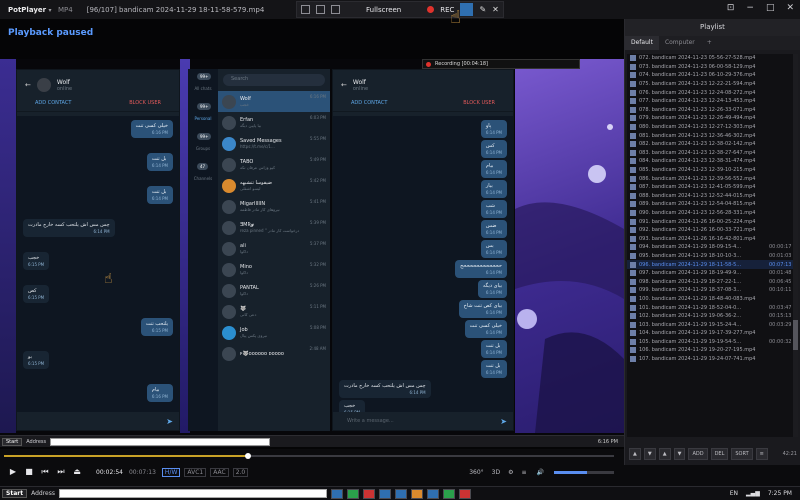 The width and height of the screenshot is (800, 500). I want to click on expand-icon, so click(335, 9).